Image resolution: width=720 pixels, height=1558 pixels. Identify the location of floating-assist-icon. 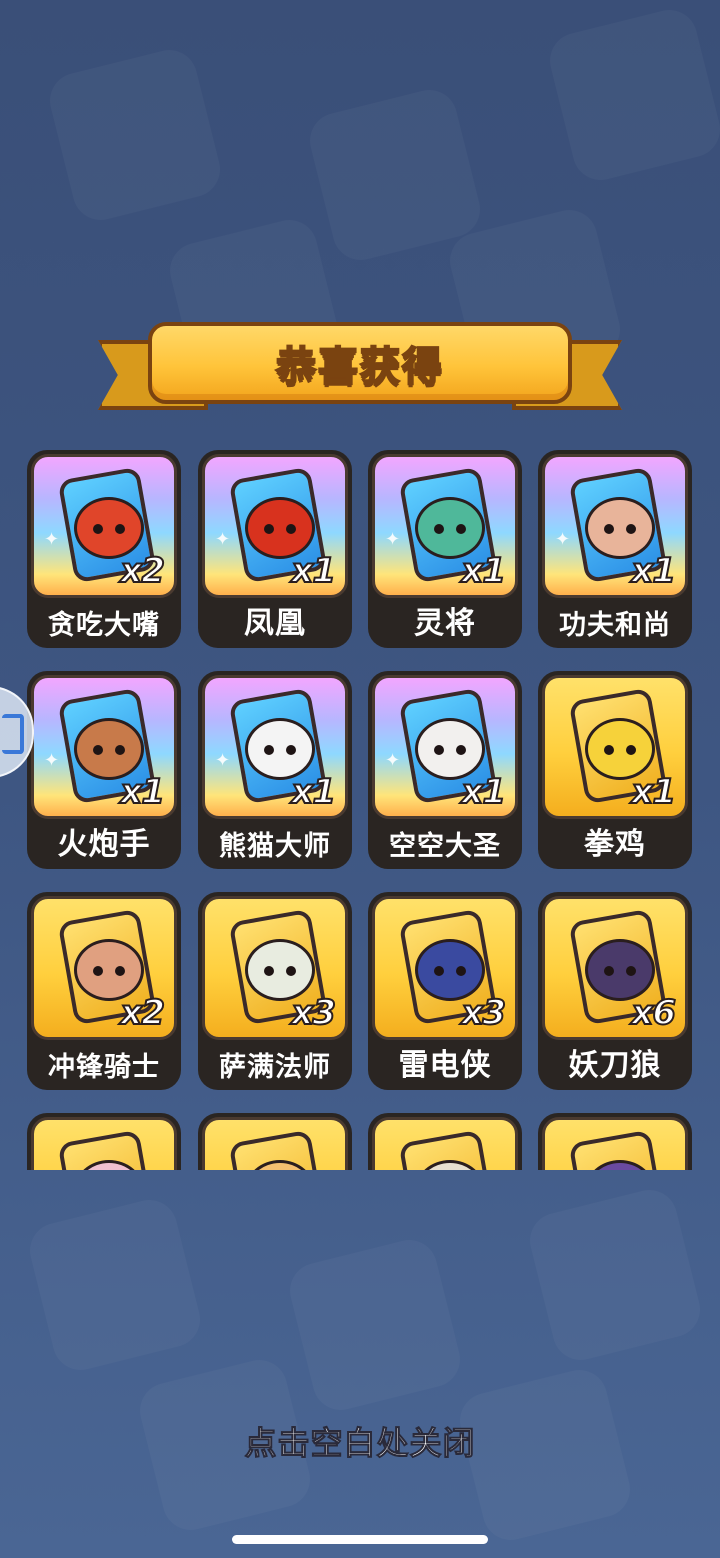
(13, 734).